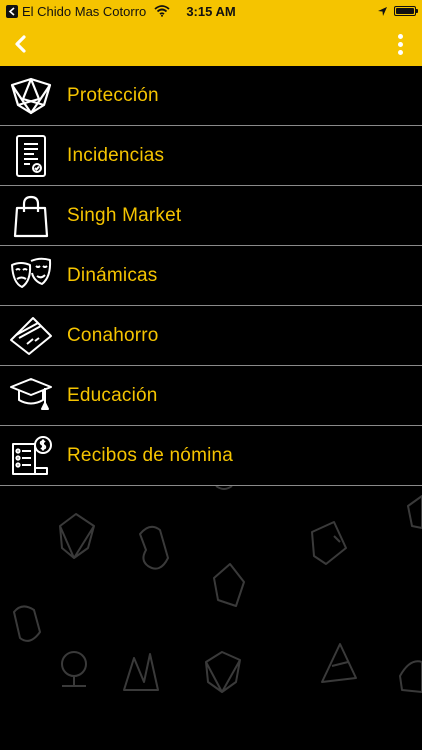  I want to click on menu-item-singh-market: Singh Market, so click(211, 216).